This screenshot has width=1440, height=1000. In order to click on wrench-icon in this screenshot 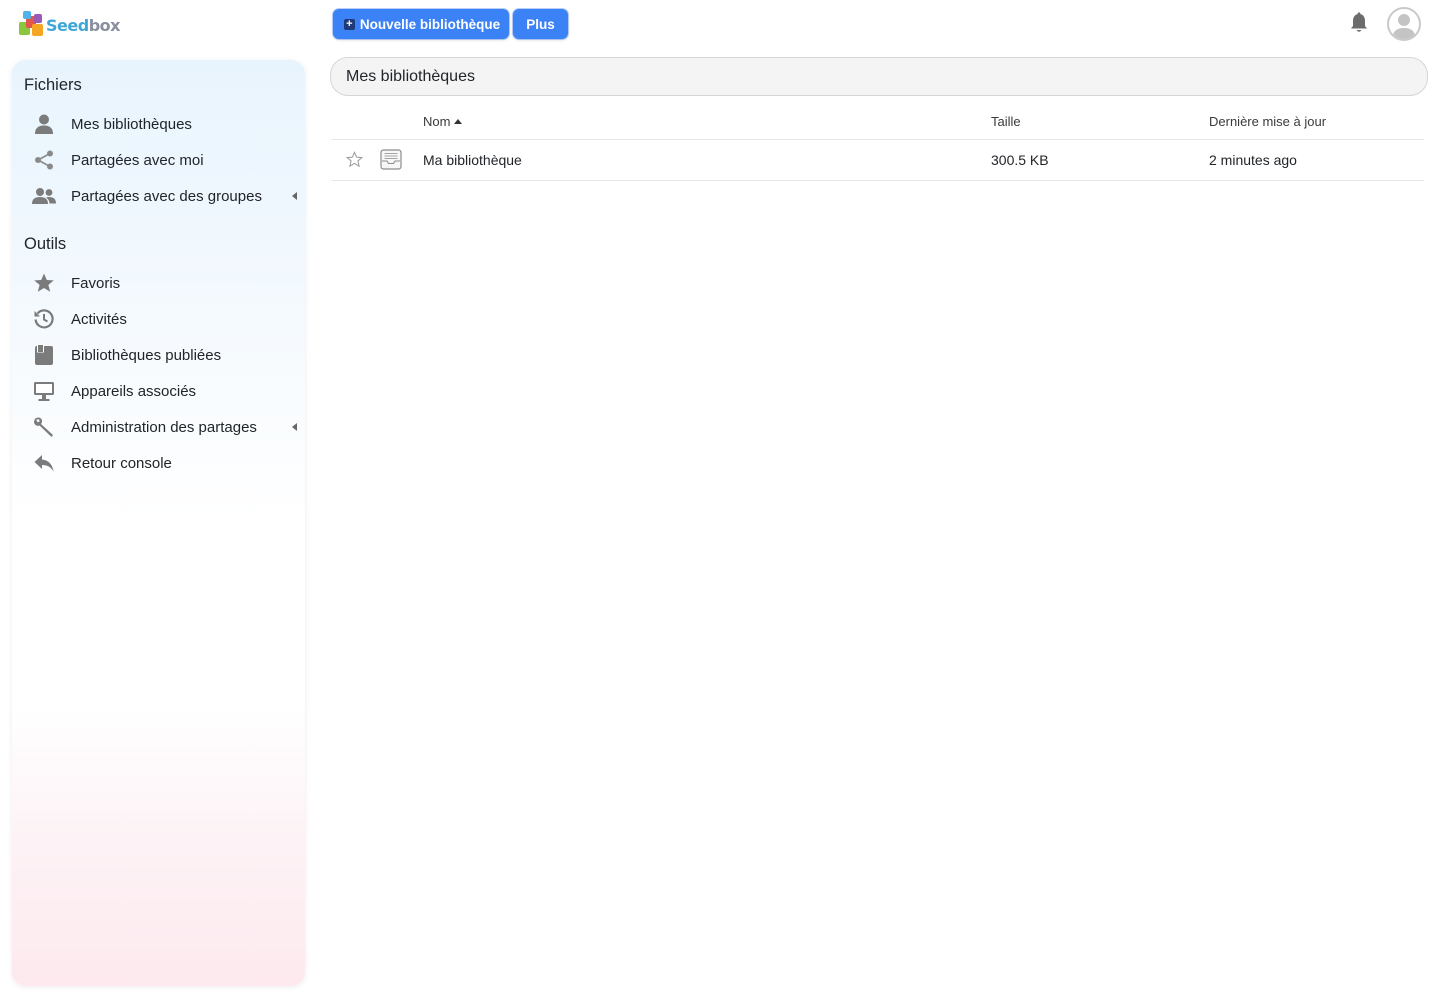, I will do `click(44, 427)`.